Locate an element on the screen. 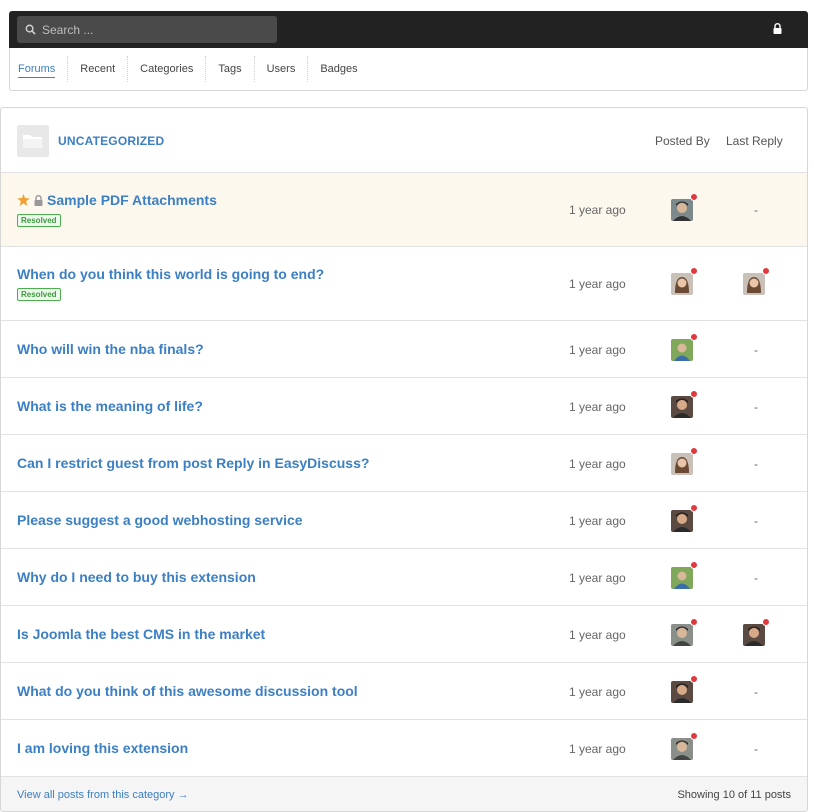 Image resolution: width=814 pixels, height=812 pixels. post-title-link: Who will win the nba finals? is located at coordinates (110, 349).